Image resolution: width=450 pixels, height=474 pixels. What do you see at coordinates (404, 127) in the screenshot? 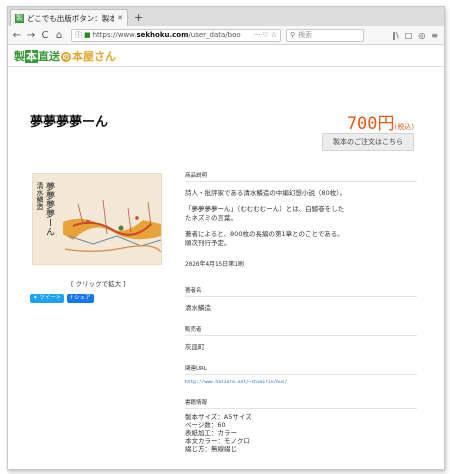
I see `price-tax: (税込)` at bounding box center [404, 127].